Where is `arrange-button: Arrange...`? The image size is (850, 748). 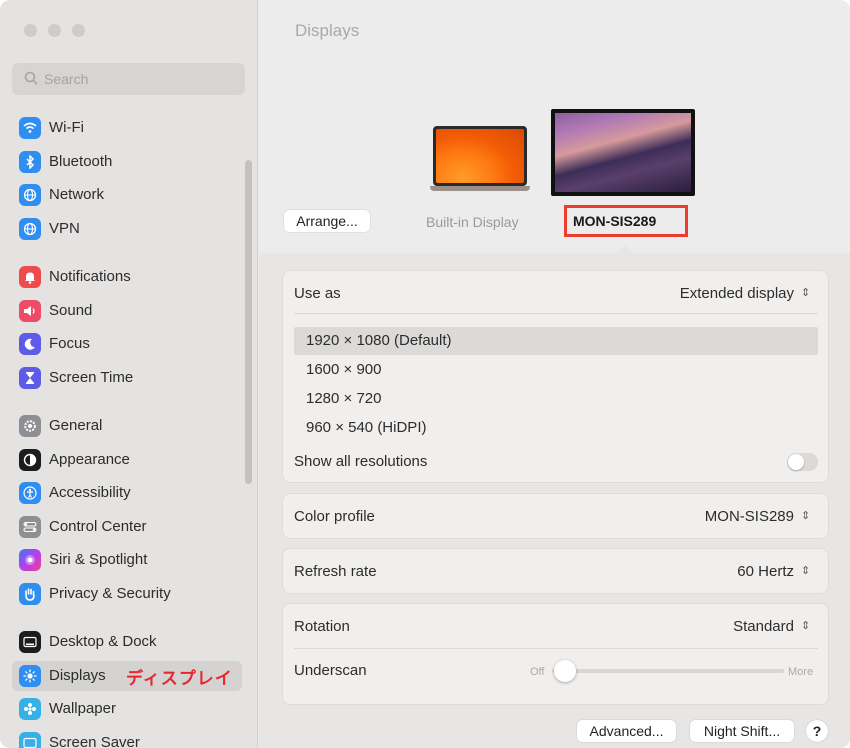
arrange-button: Arrange... is located at coordinates (327, 221).